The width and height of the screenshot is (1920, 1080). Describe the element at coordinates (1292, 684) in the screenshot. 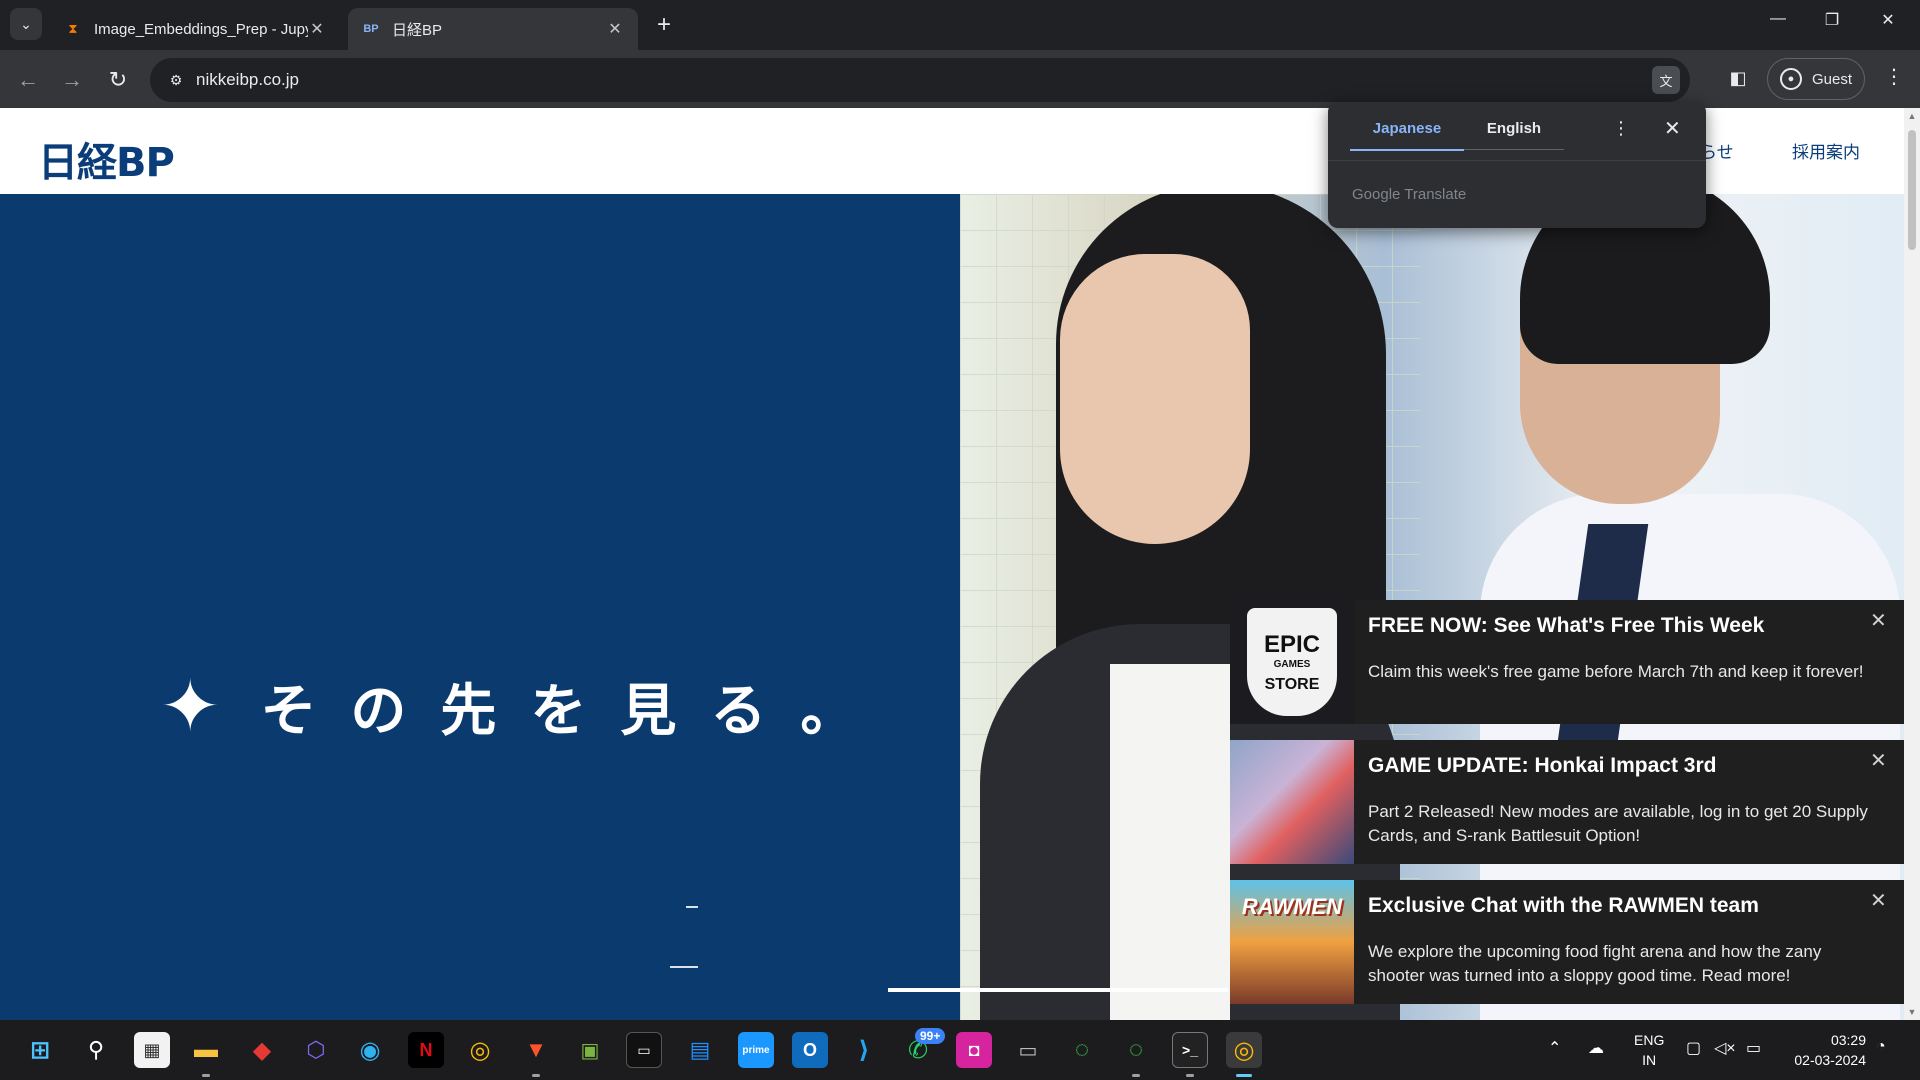

I see `epic-logo-store: STORE` at that location.